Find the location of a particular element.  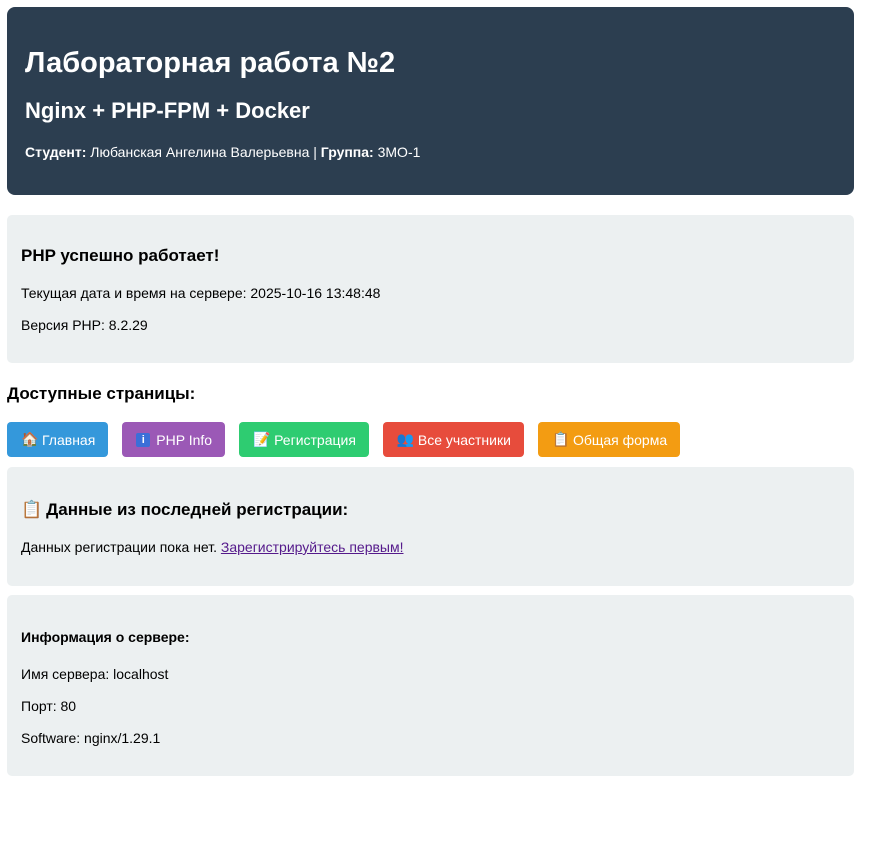

group-value: 3МО-1 is located at coordinates (399, 152).